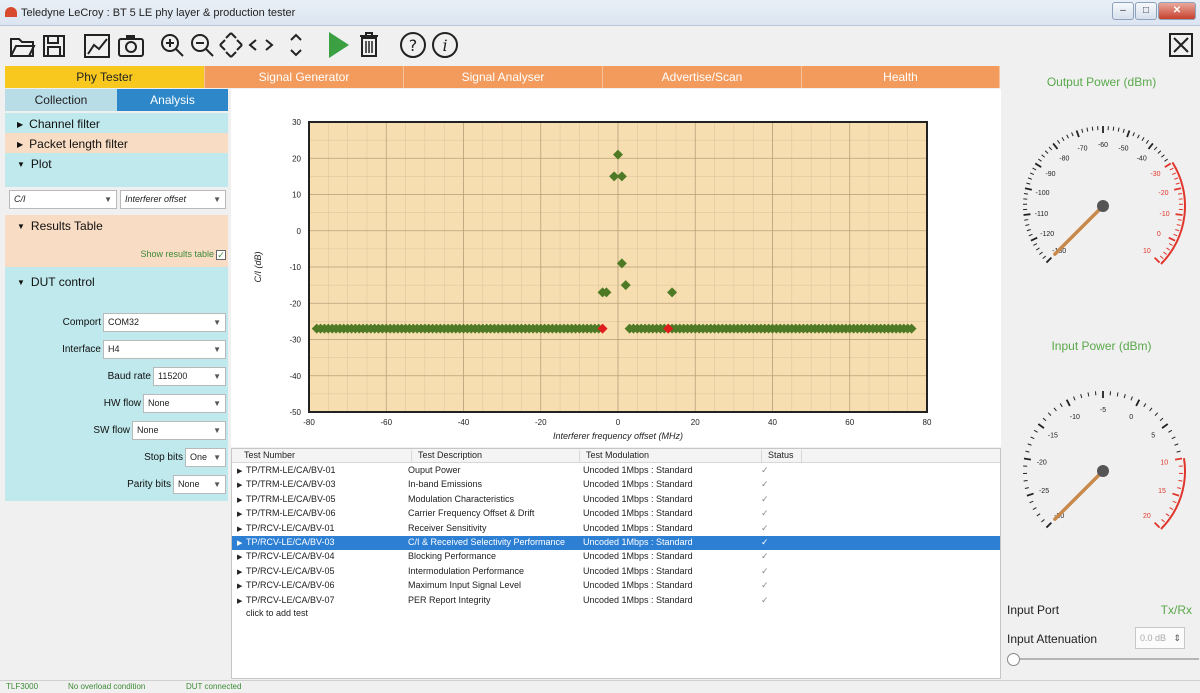 The width and height of the screenshot is (1200, 693). What do you see at coordinates (1181, 45) in the screenshot?
I see `close-app-icon` at bounding box center [1181, 45].